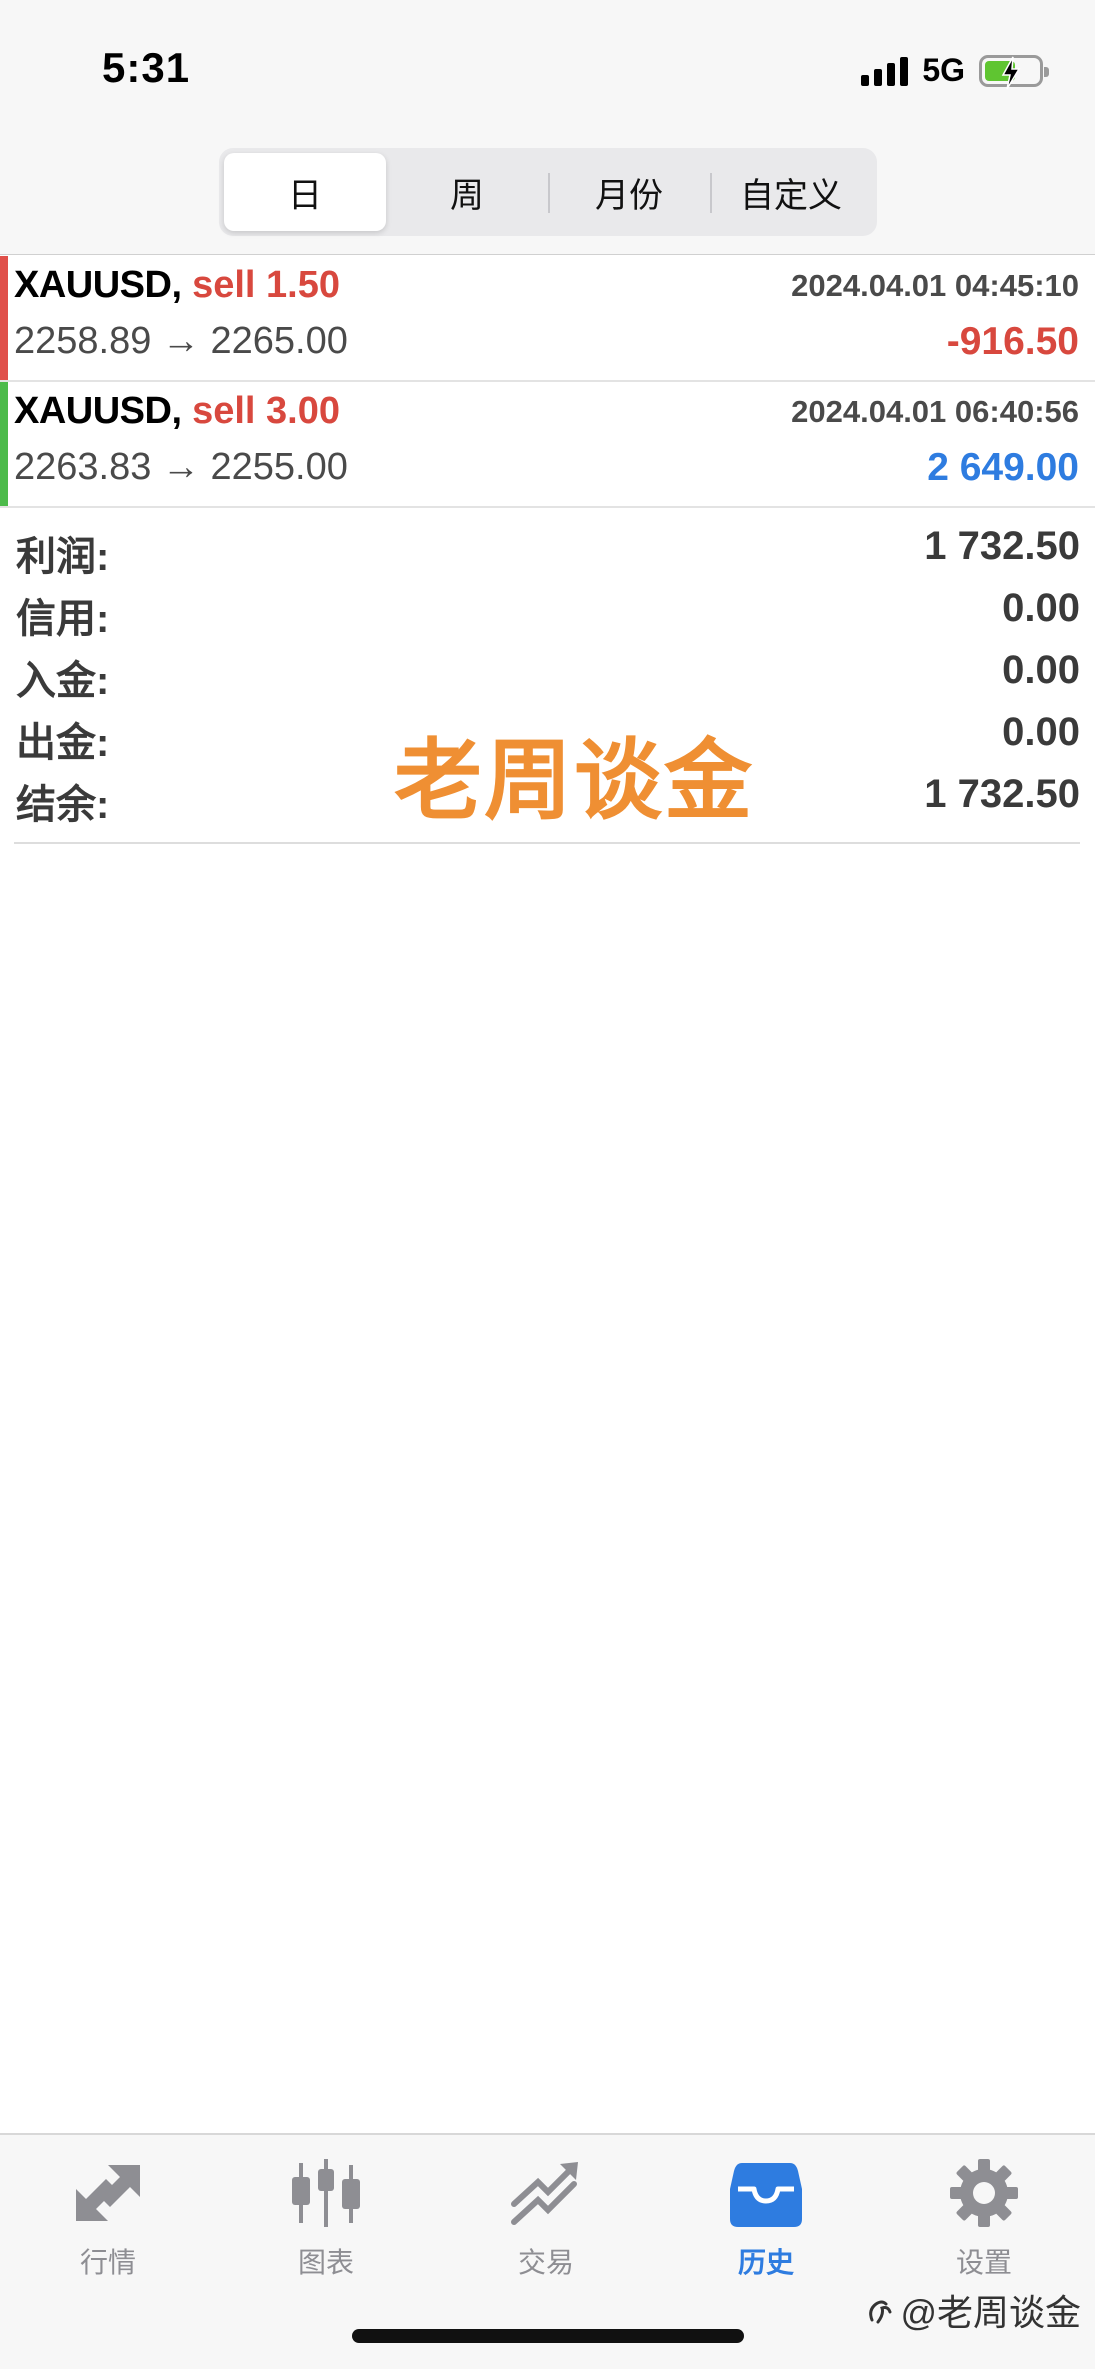  What do you see at coordinates (629, 192) in the screenshot?
I see `segment-month: 月份` at bounding box center [629, 192].